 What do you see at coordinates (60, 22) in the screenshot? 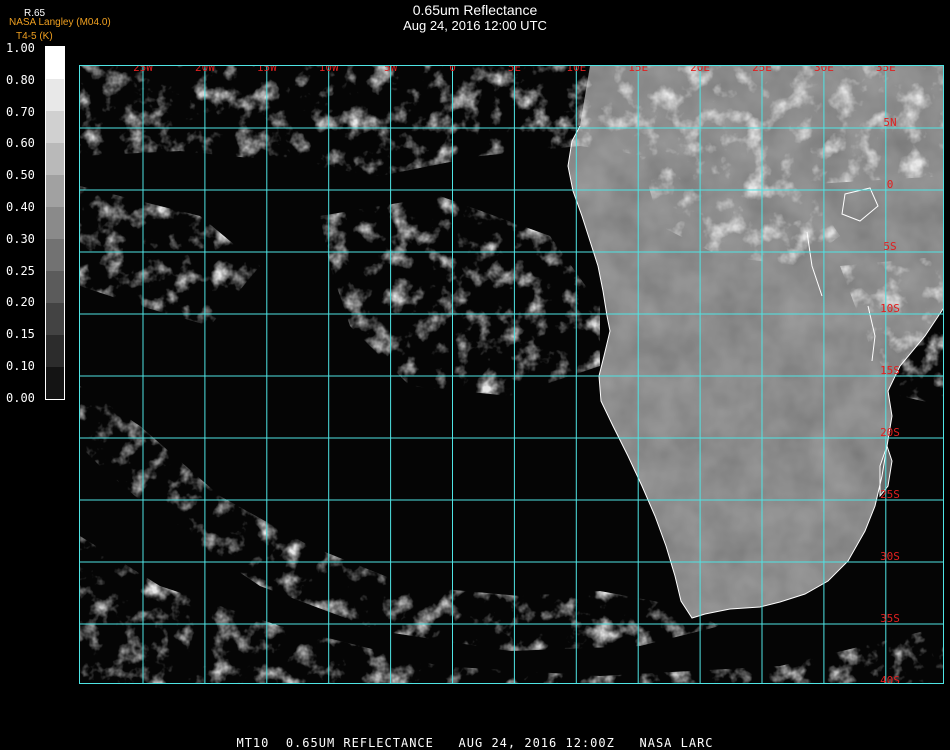
I see `producer-label: NASA Langley (M04.0)` at bounding box center [60, 22].